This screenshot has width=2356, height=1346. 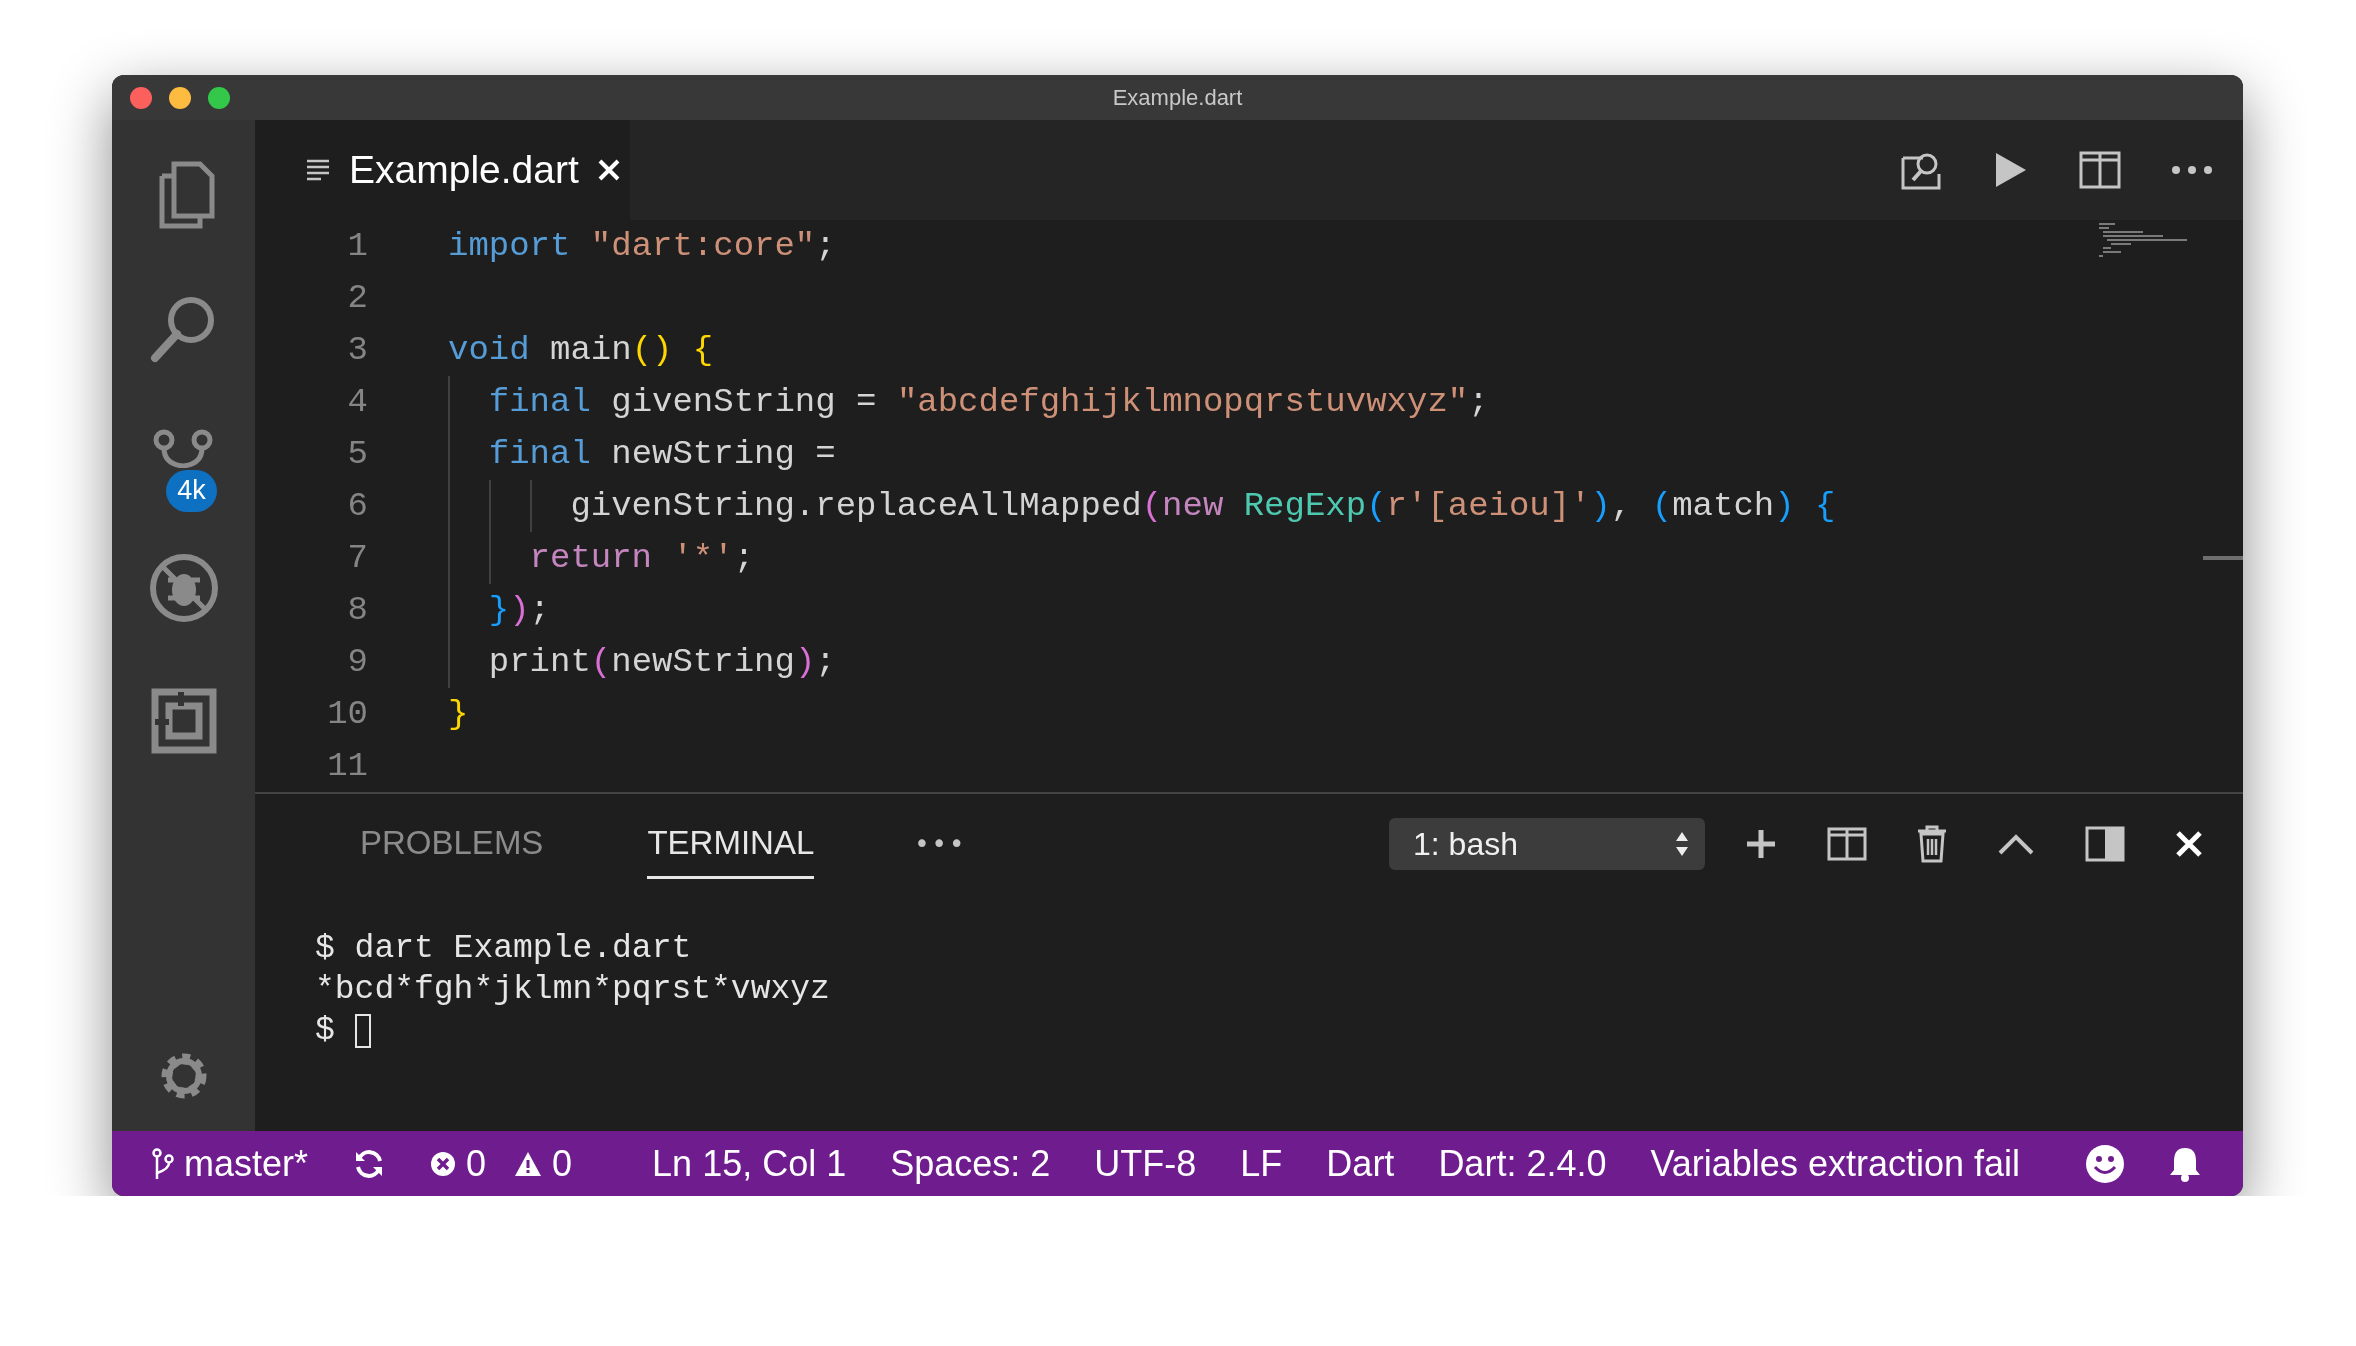 What do you see at coordinates (357, 610) in the screenshot?
I see `line-number: 8` at bounding box center [357, 610].